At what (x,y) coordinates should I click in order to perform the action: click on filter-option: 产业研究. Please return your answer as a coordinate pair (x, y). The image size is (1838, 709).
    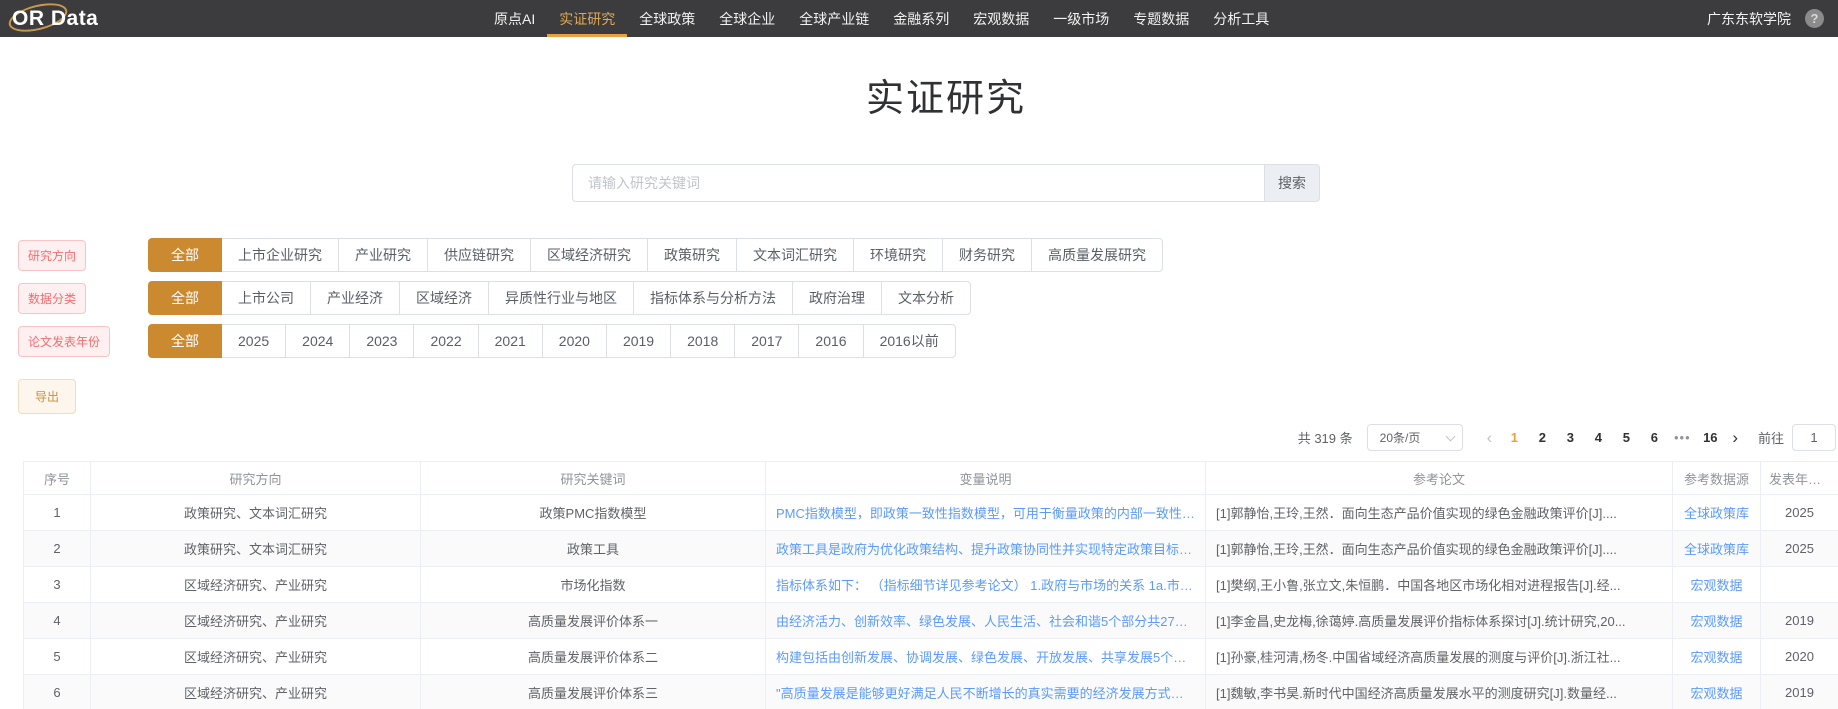
    Looking at the image, I should click on (383, 255).